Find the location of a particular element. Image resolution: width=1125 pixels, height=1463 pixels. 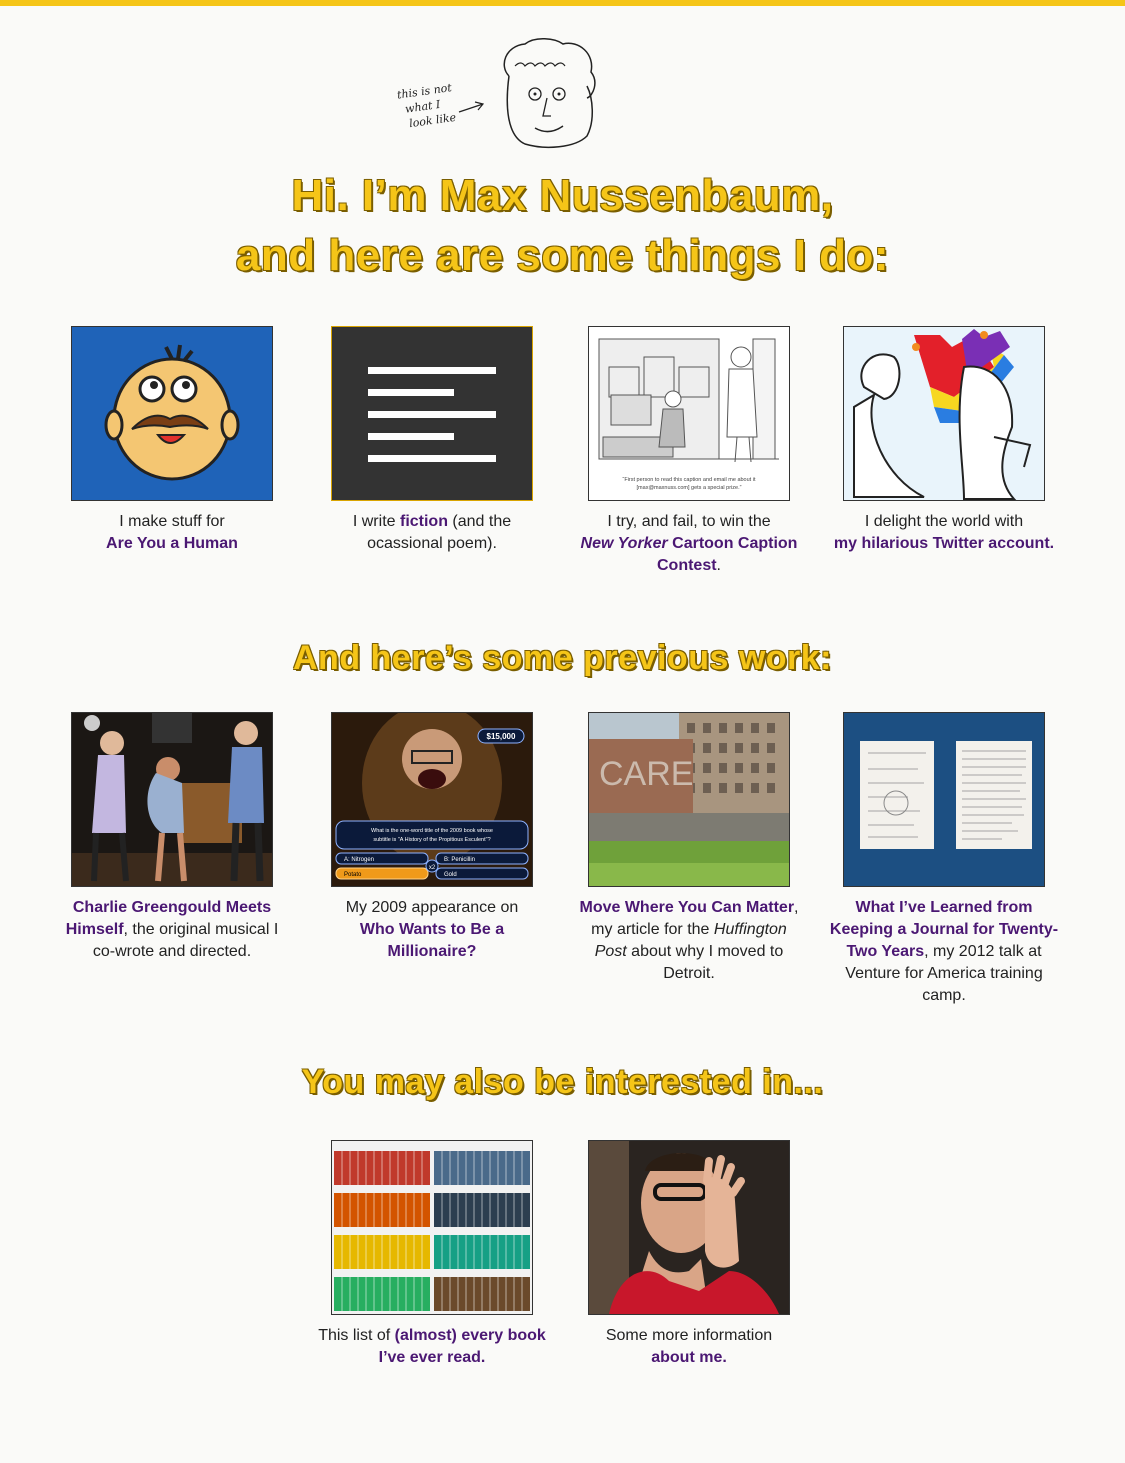

are-you-a-human-thumbnail is located at coordinates (172, 413).